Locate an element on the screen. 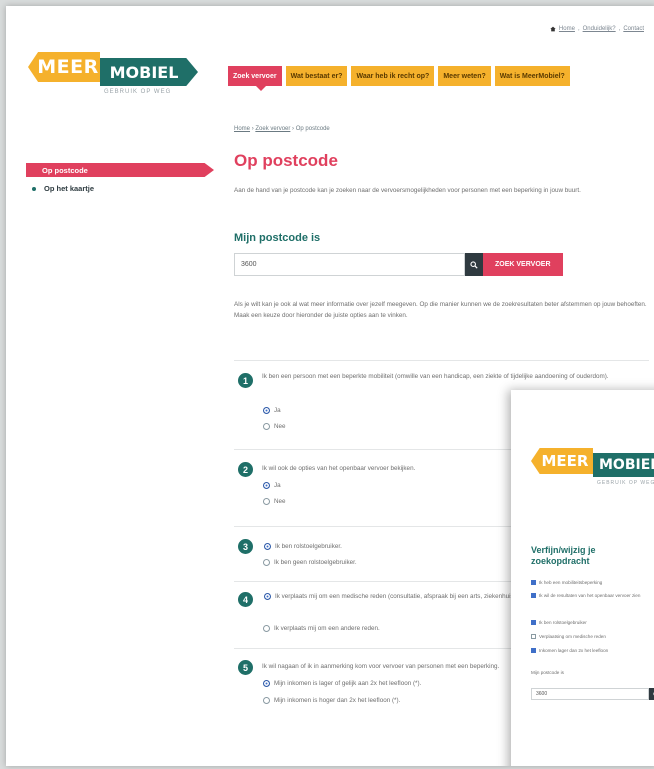 This screenshot has height=769, width=654. filter-item: Verplaatsing om medische reden is located at coordinates (568, 636).